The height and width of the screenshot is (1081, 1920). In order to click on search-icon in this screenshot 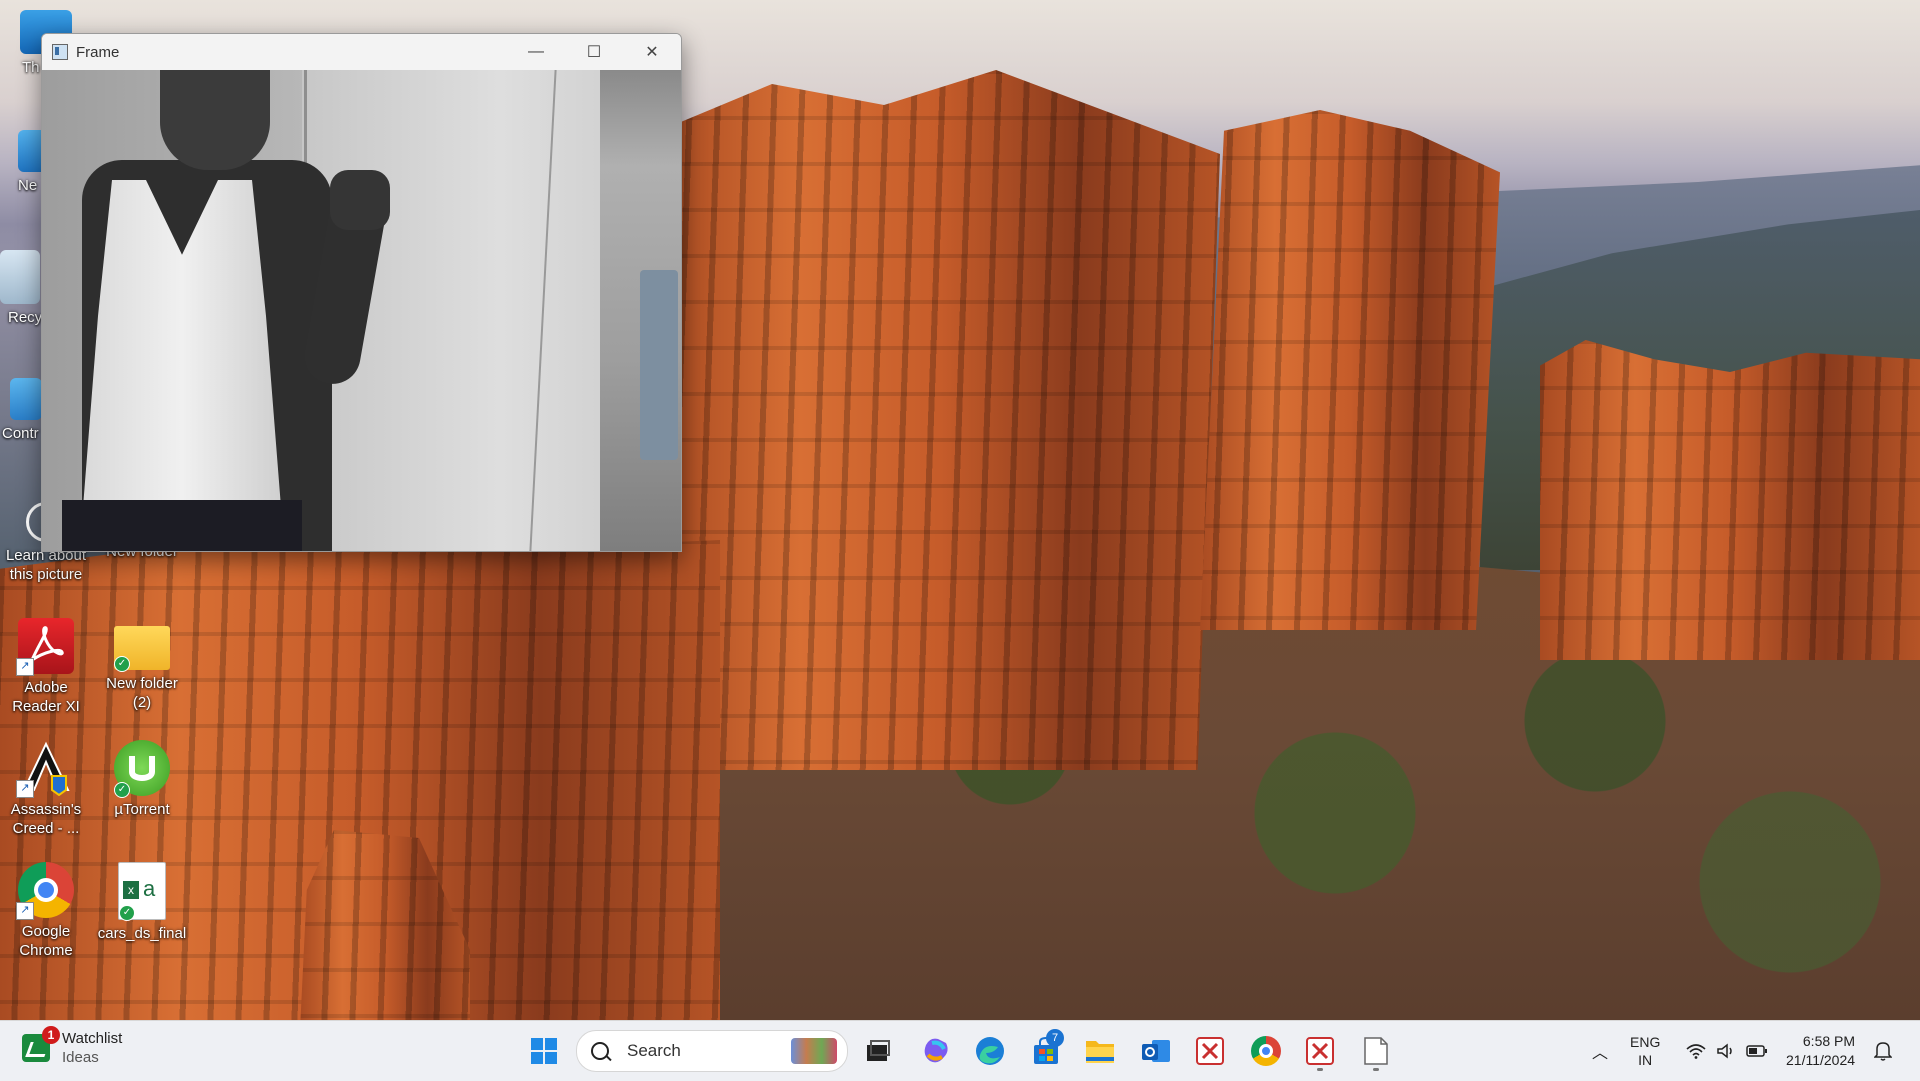, I will do `click(600, 1051)`.